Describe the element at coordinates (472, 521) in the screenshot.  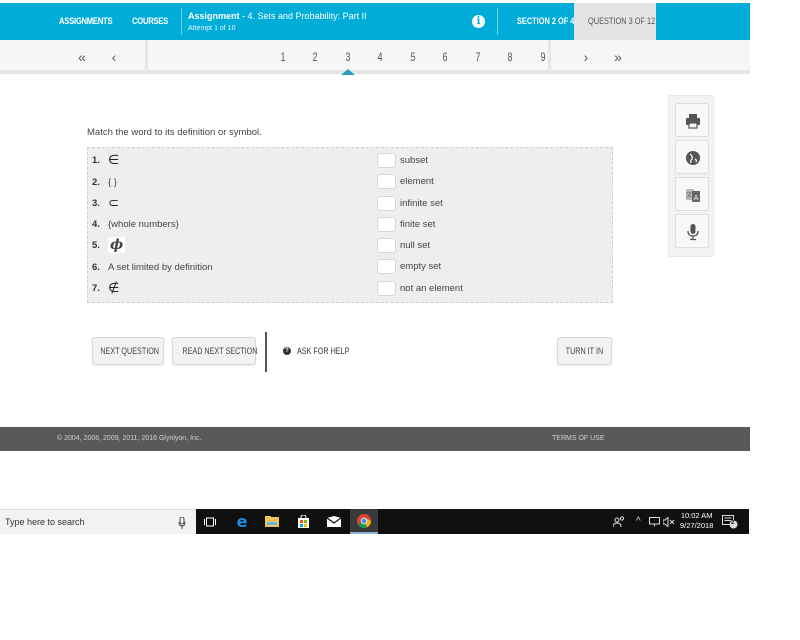
I see `windows-taskbar: e ^ 10:02 AM 9/27/2018 2` at that location.